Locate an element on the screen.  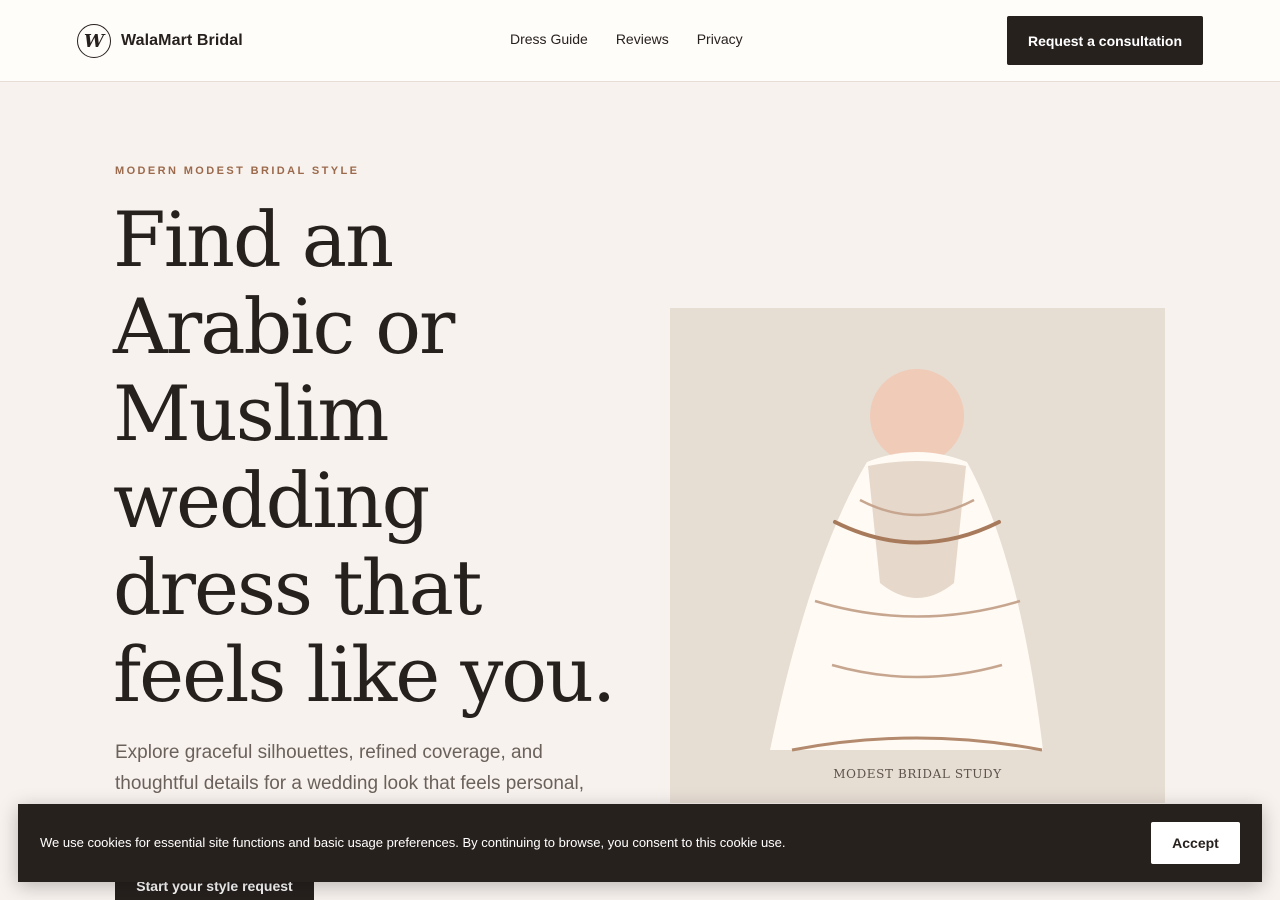
nav-link-dress-guide: Dress Guide is located at coordinates (549, 39).